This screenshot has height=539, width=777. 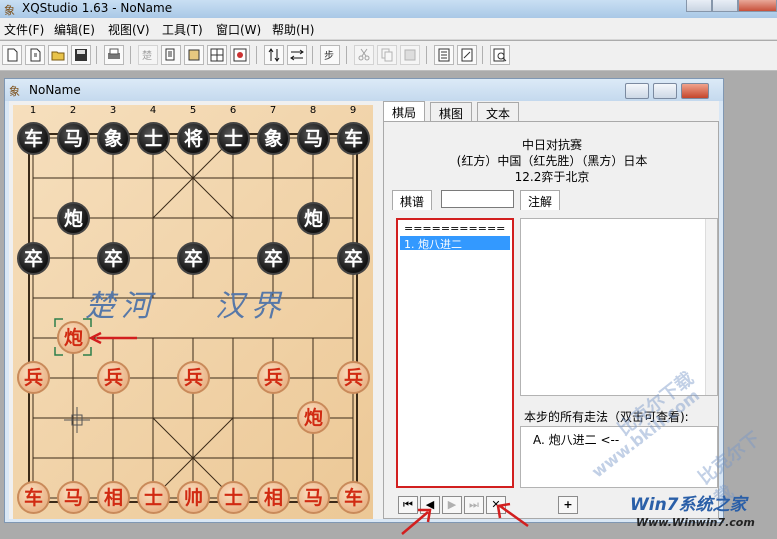 I want to click on paste-icon, so click(x=194, y=55).